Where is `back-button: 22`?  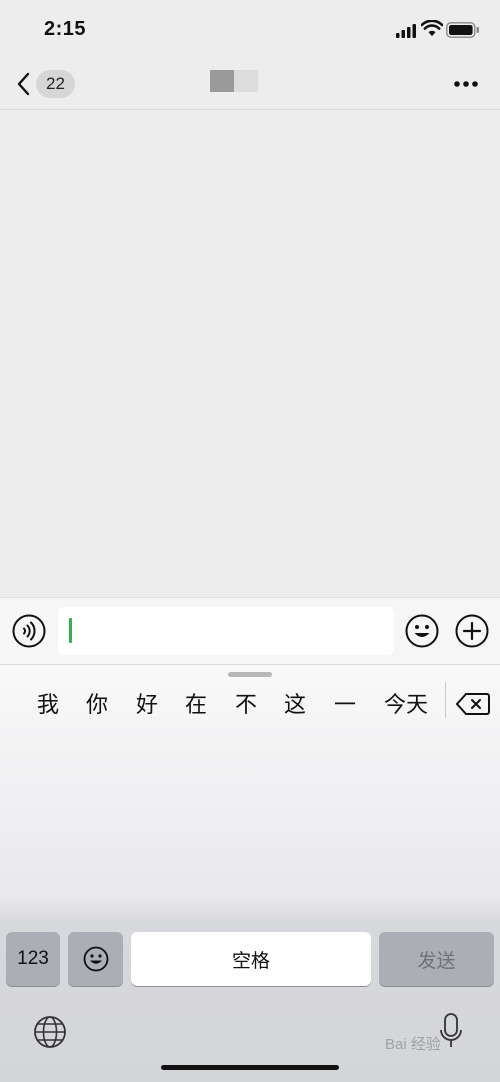 back-button: 22 is located at coordinates (51, 84).